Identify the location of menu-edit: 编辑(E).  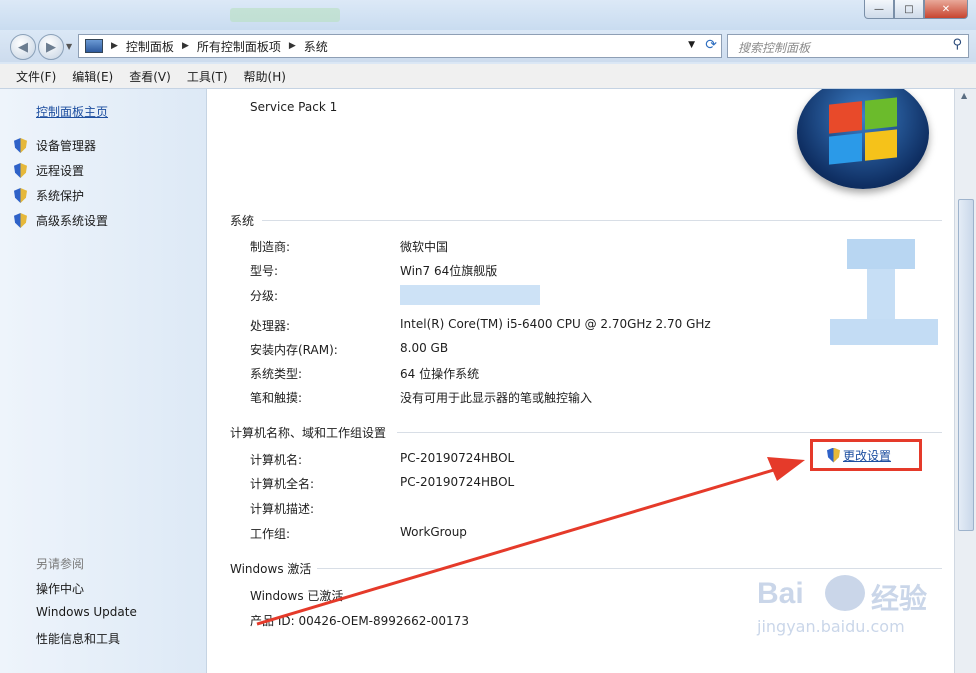
(92, 76).